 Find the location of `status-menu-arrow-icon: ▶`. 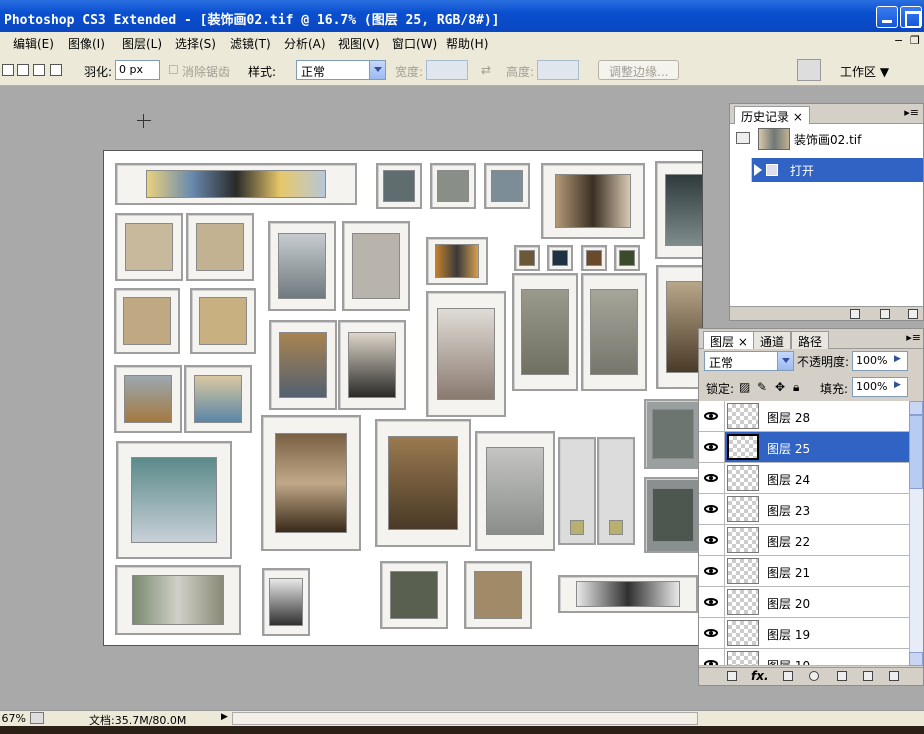

status-menu-arrow-icon: ▶ is located at coordinates (224, 717).